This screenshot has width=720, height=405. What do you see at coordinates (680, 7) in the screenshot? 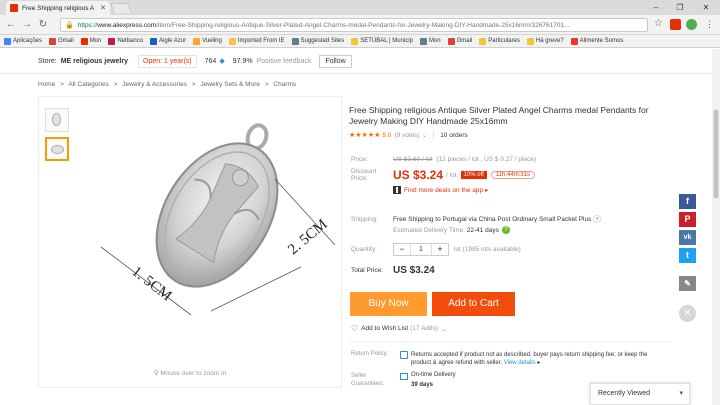
I see `maximize-icon: ❐` at bounding box center [680, 7].